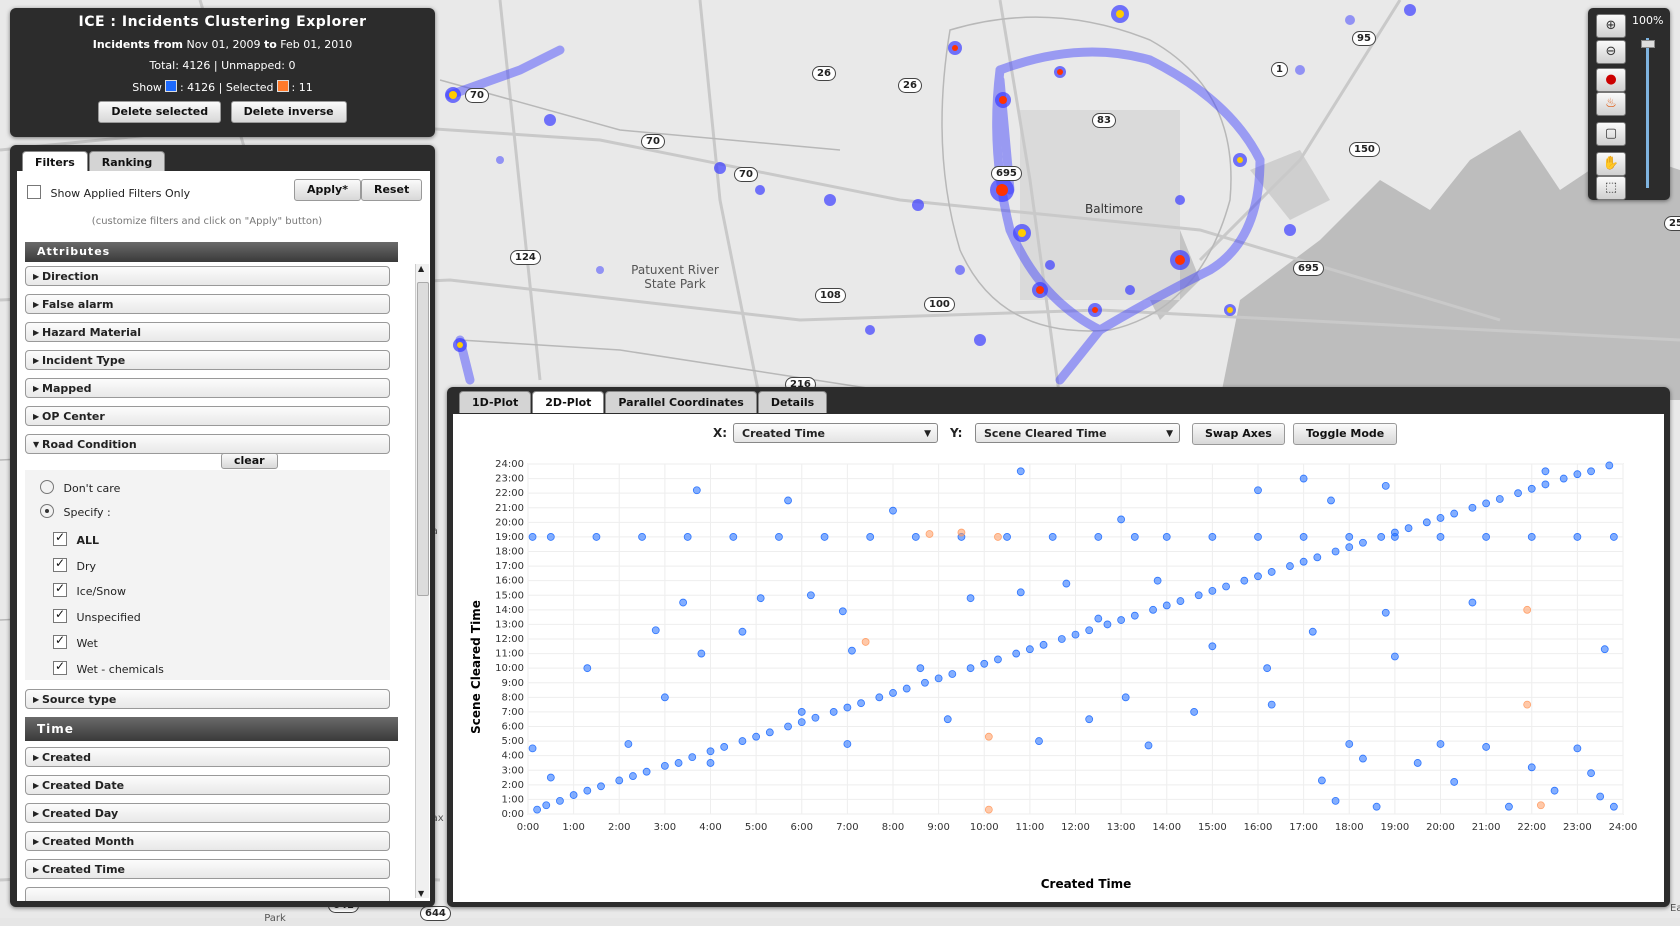 This screenshot has width=1680, height=926. What do you see at coordinates (207, 841) in the screenshot?
I see `facet-created-month: ▶ Created Month` at bounding box center [207, 841].